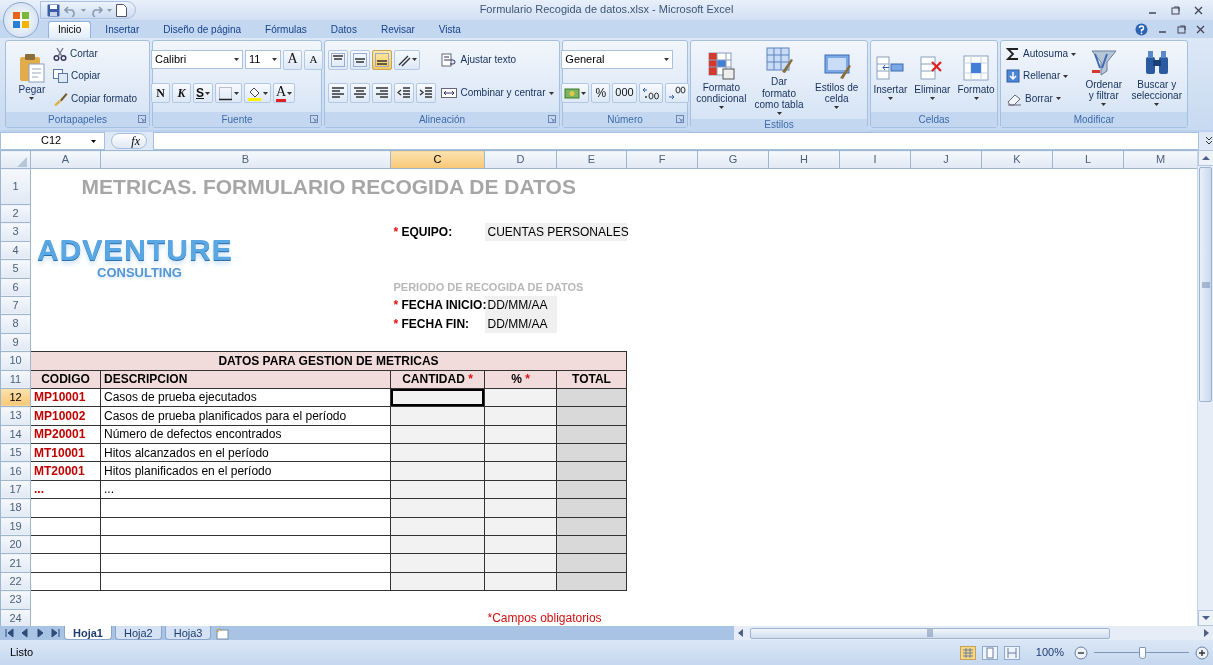 The height and width of the screenshot is (665, 1213). Describe the element at coordinates (286, 29) in the screenshot. I see `ribbon-tab: Fórmulas` at that location.